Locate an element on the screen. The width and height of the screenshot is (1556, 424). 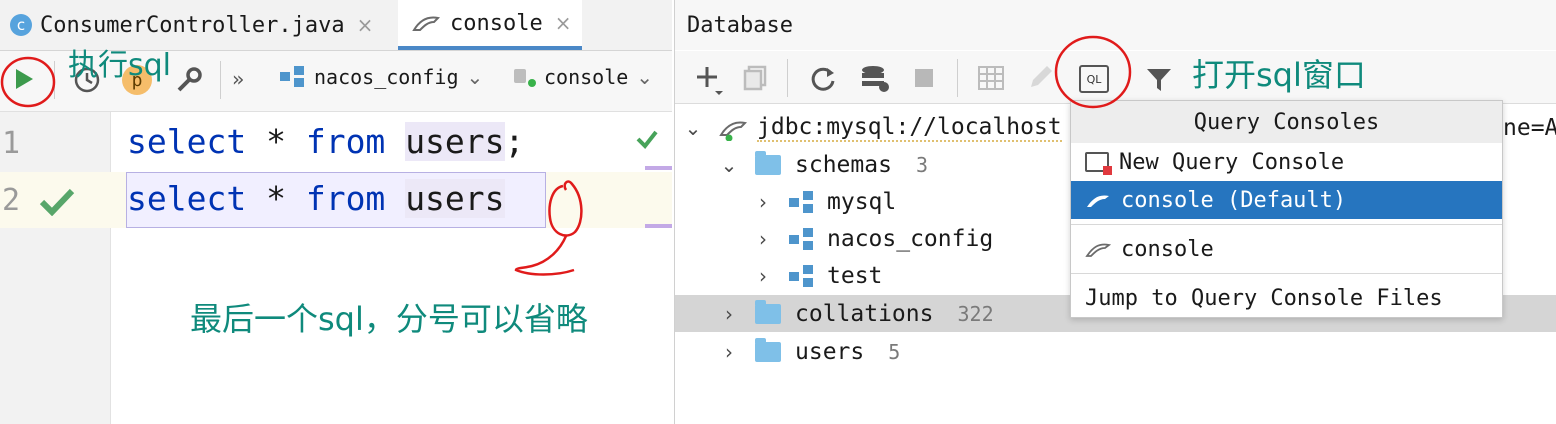
semicolon-mark is located at coordinates (548, 228).